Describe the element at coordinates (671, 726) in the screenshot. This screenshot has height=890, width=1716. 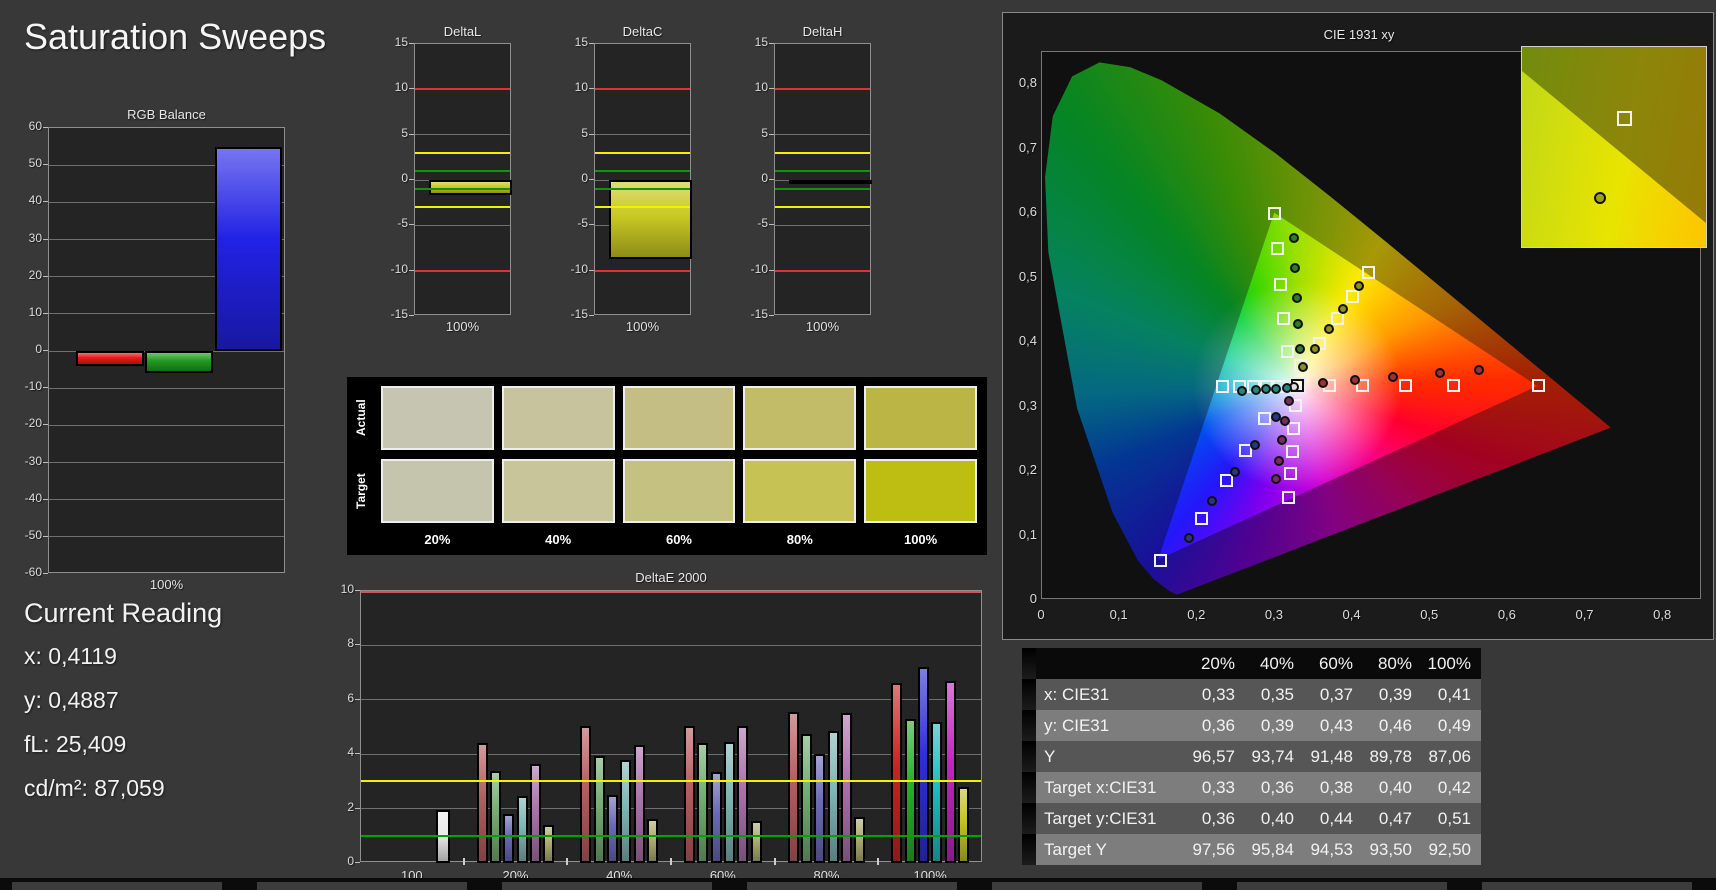
I see `deltae2000-plot` at that location.